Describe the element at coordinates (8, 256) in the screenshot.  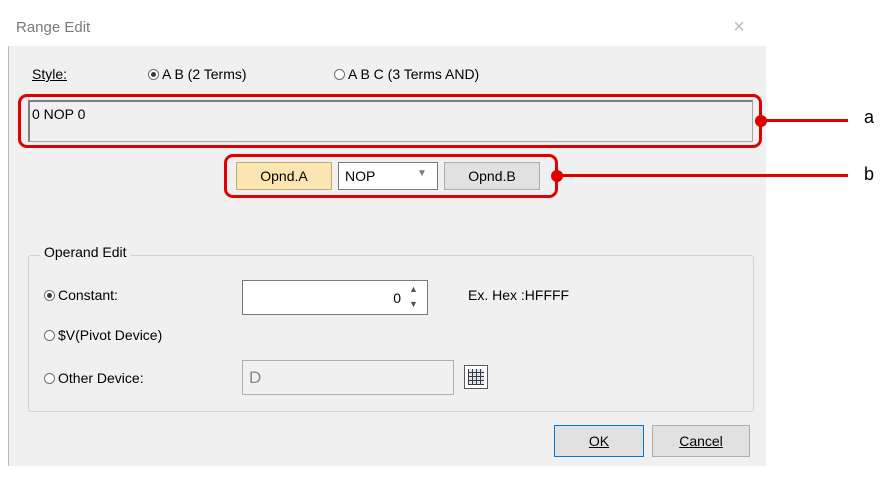
I see `dialog-border` at that location.